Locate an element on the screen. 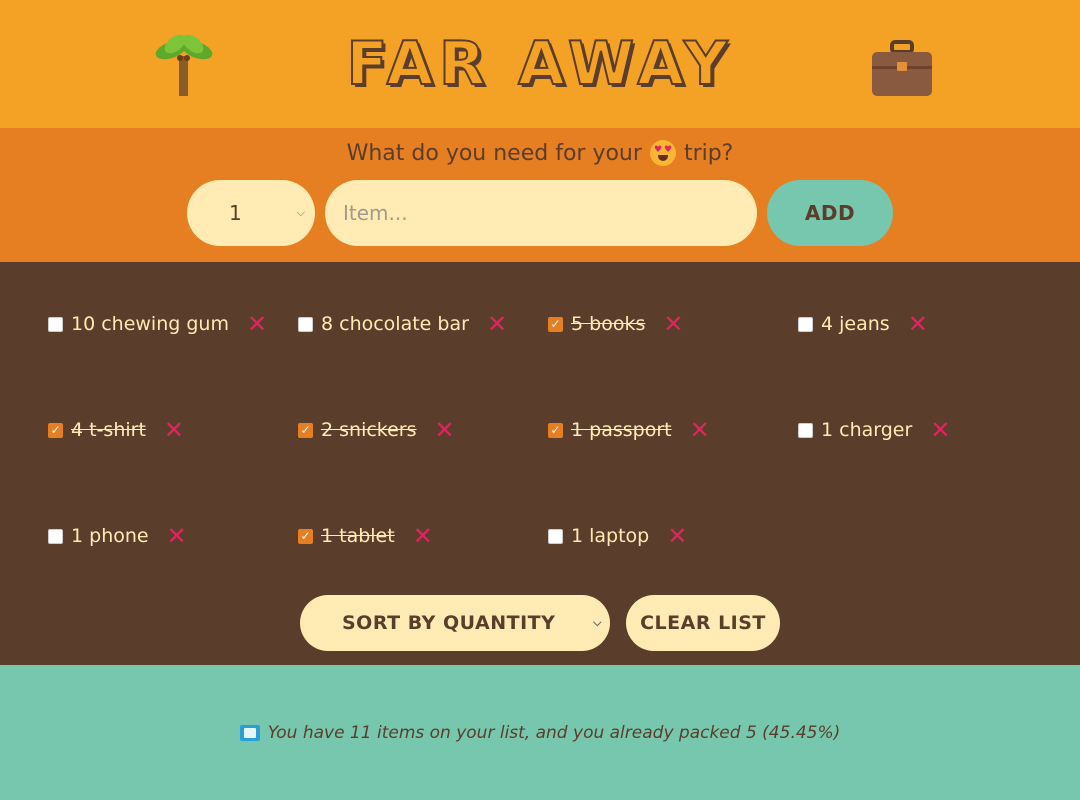 Image resolution: width=1080 pixels, height=800 pixels. sort-select: SORT BY QUANTITY ⌵ is located at coordinates (455, 623).